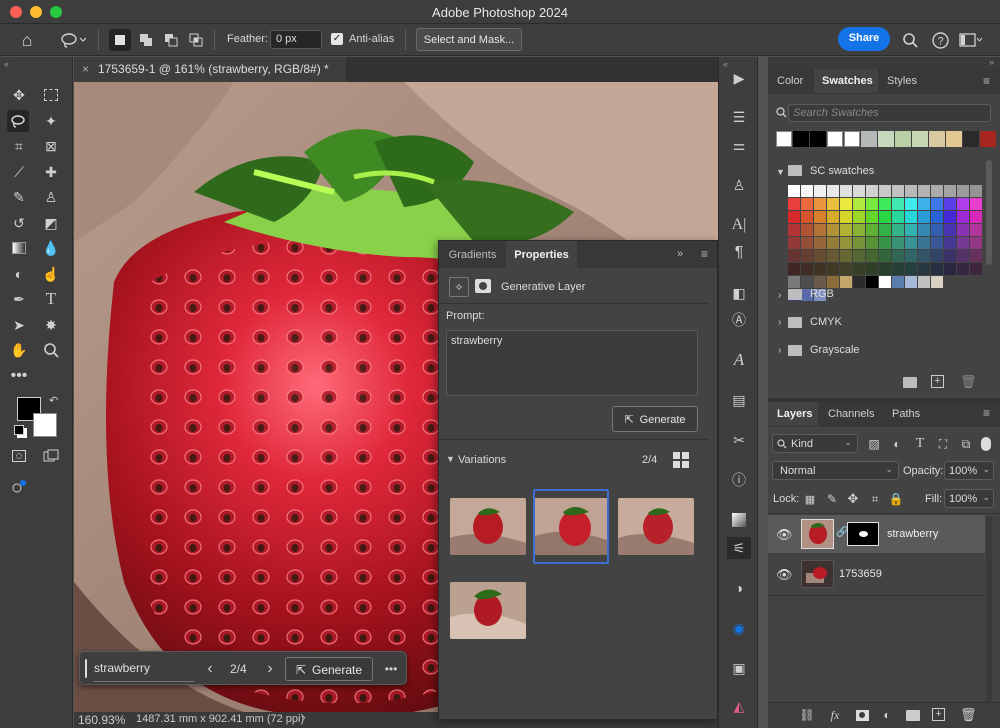 This screenshot has width=1000, height=728. I want to click on zoom-tool-icon, so click(51, 350).